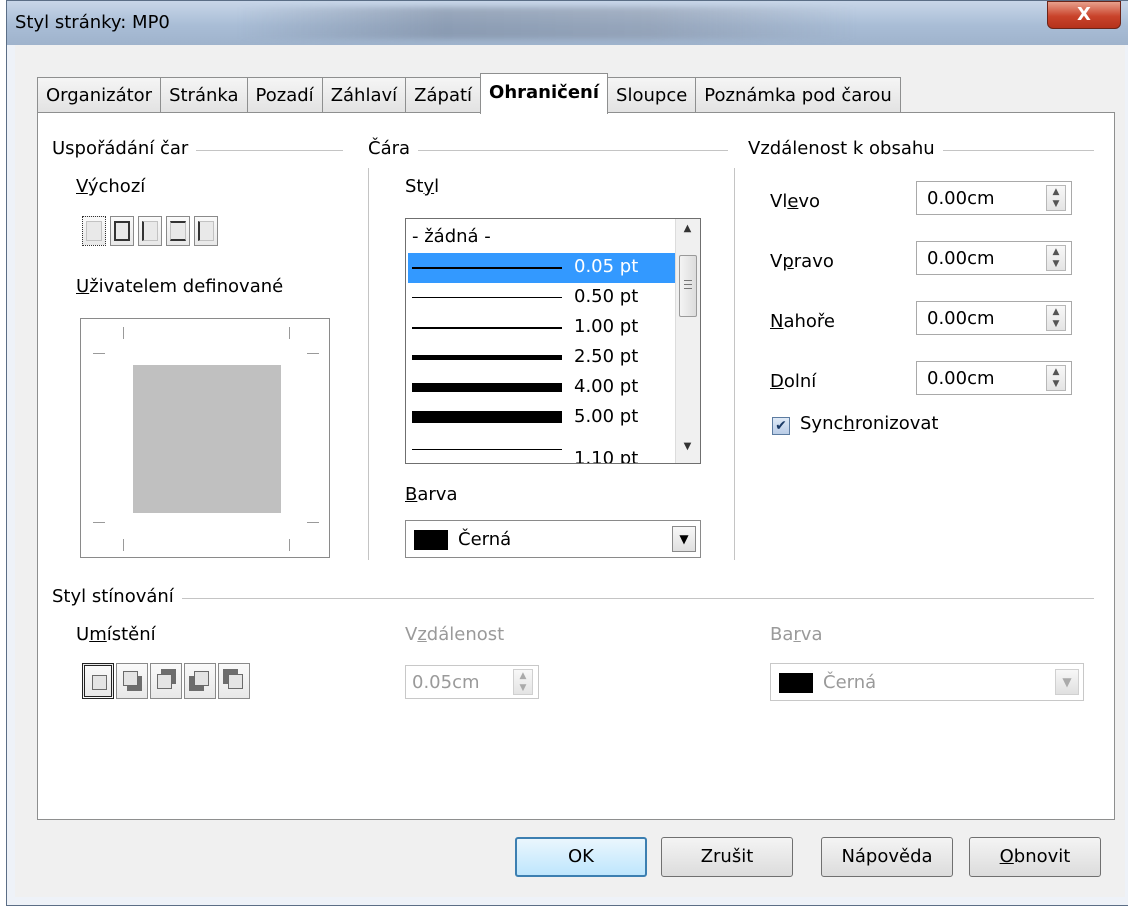 Image resolution: width=1128 pixels, height=906 pixels. I want to click on preset-none-button, so click(94, 231).